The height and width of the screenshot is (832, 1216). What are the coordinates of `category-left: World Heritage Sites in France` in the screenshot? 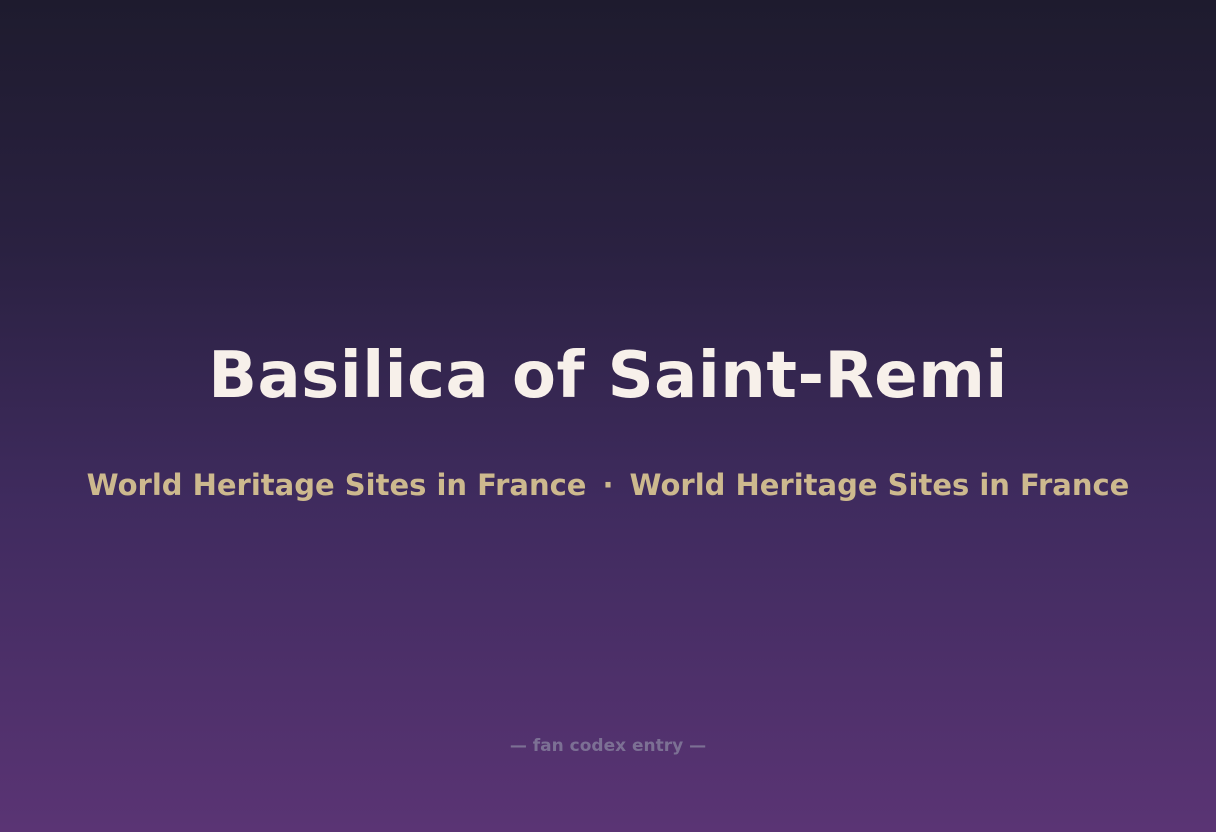 It's located at (336, 485).